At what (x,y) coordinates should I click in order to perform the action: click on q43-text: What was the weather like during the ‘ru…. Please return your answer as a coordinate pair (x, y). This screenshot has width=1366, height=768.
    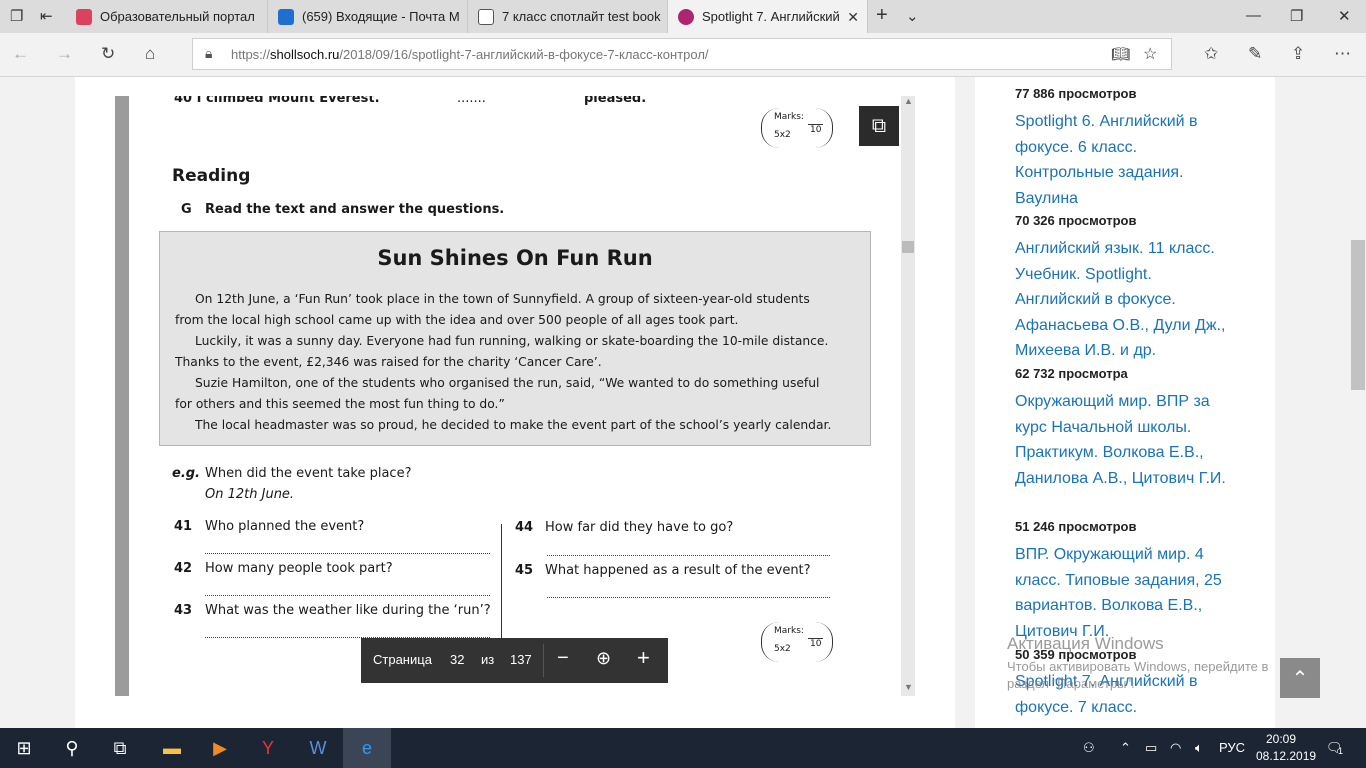
    Looking at the image, I should click on (348, 610).